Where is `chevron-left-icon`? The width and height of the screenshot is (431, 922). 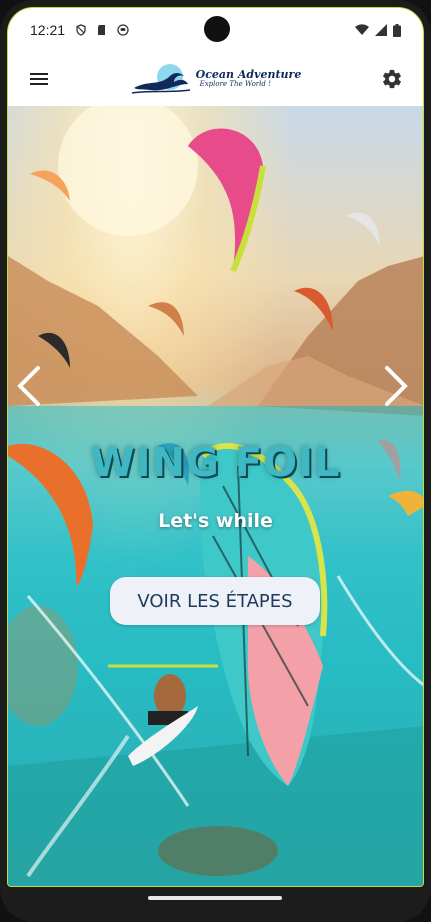 chevron-left-icon is located at coordinates (28, 386).